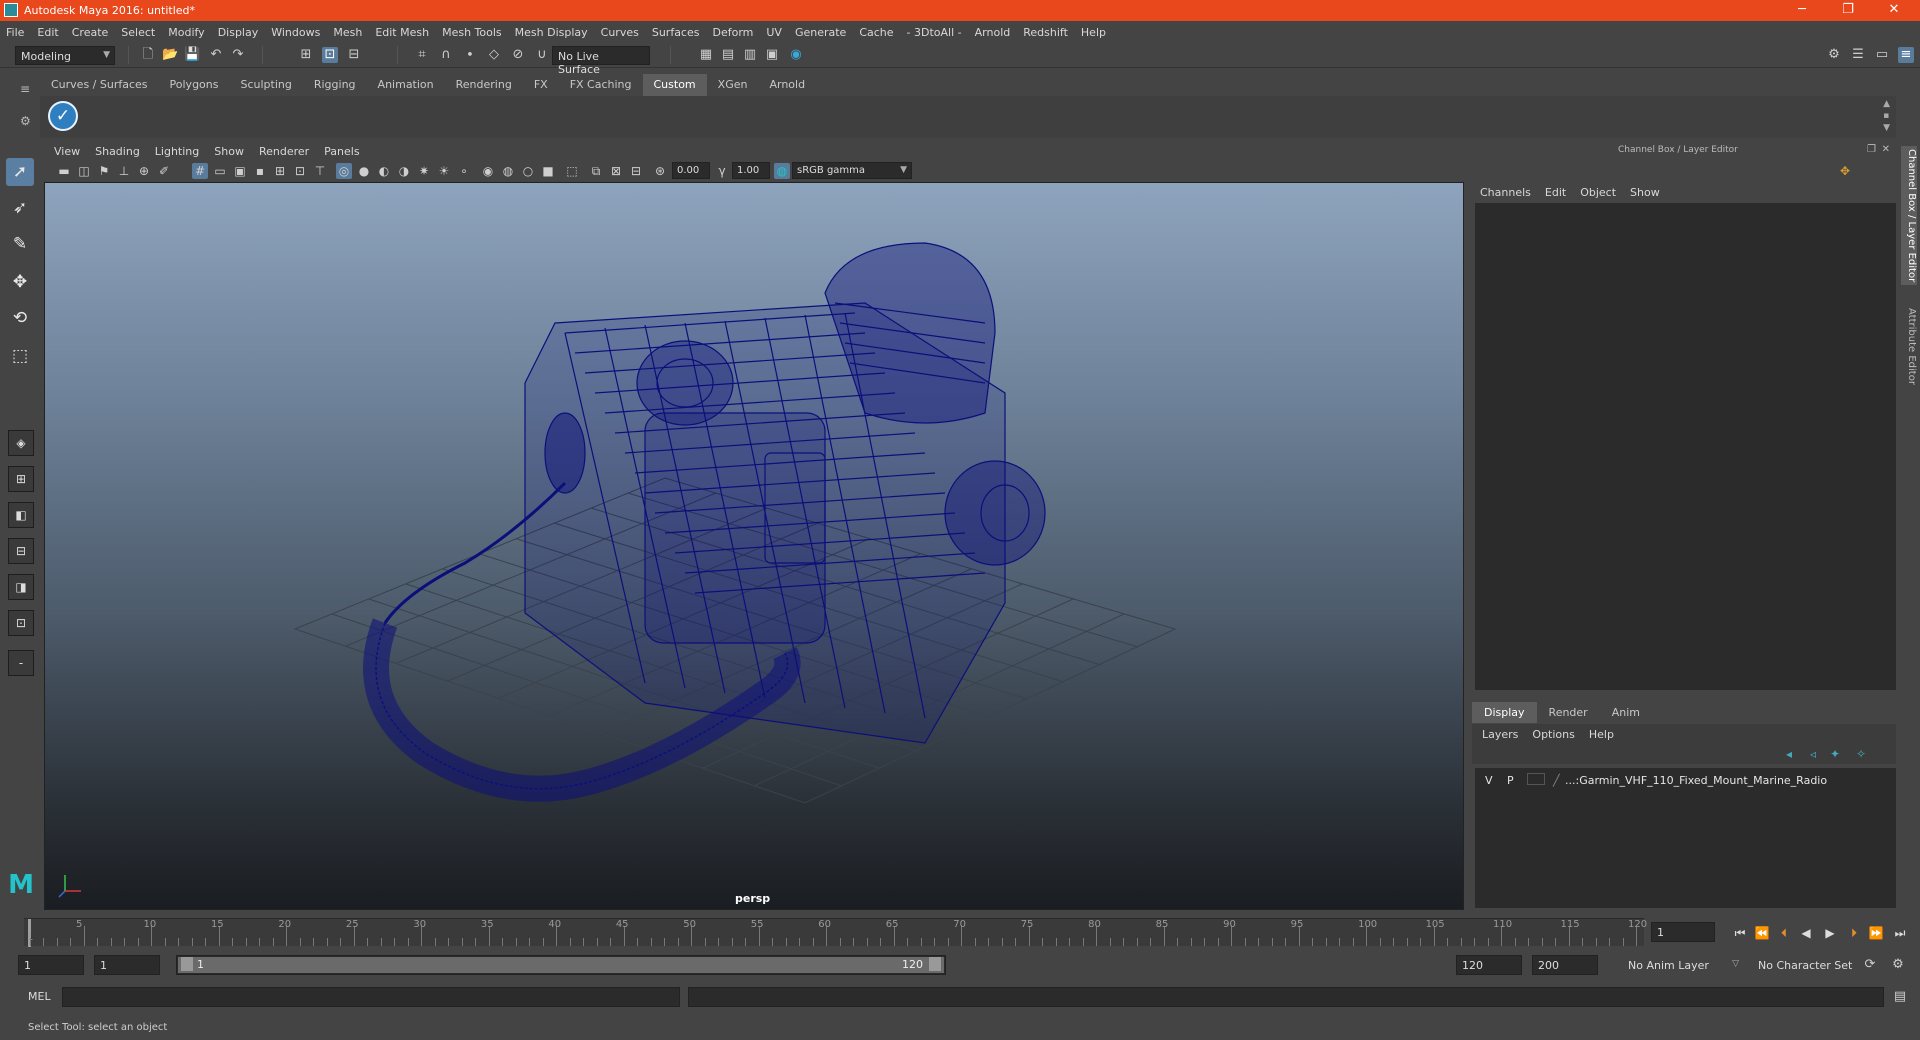 This screenshot has height=1040, width=1920. I want to click on shelf-scroll-icon: ▲ ▪ ▼, so click(1886, 116).